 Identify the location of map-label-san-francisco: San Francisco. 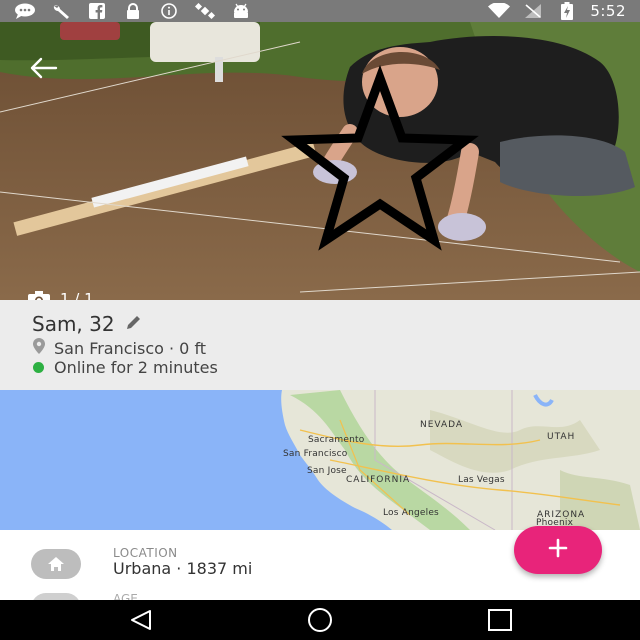
(315, 454).